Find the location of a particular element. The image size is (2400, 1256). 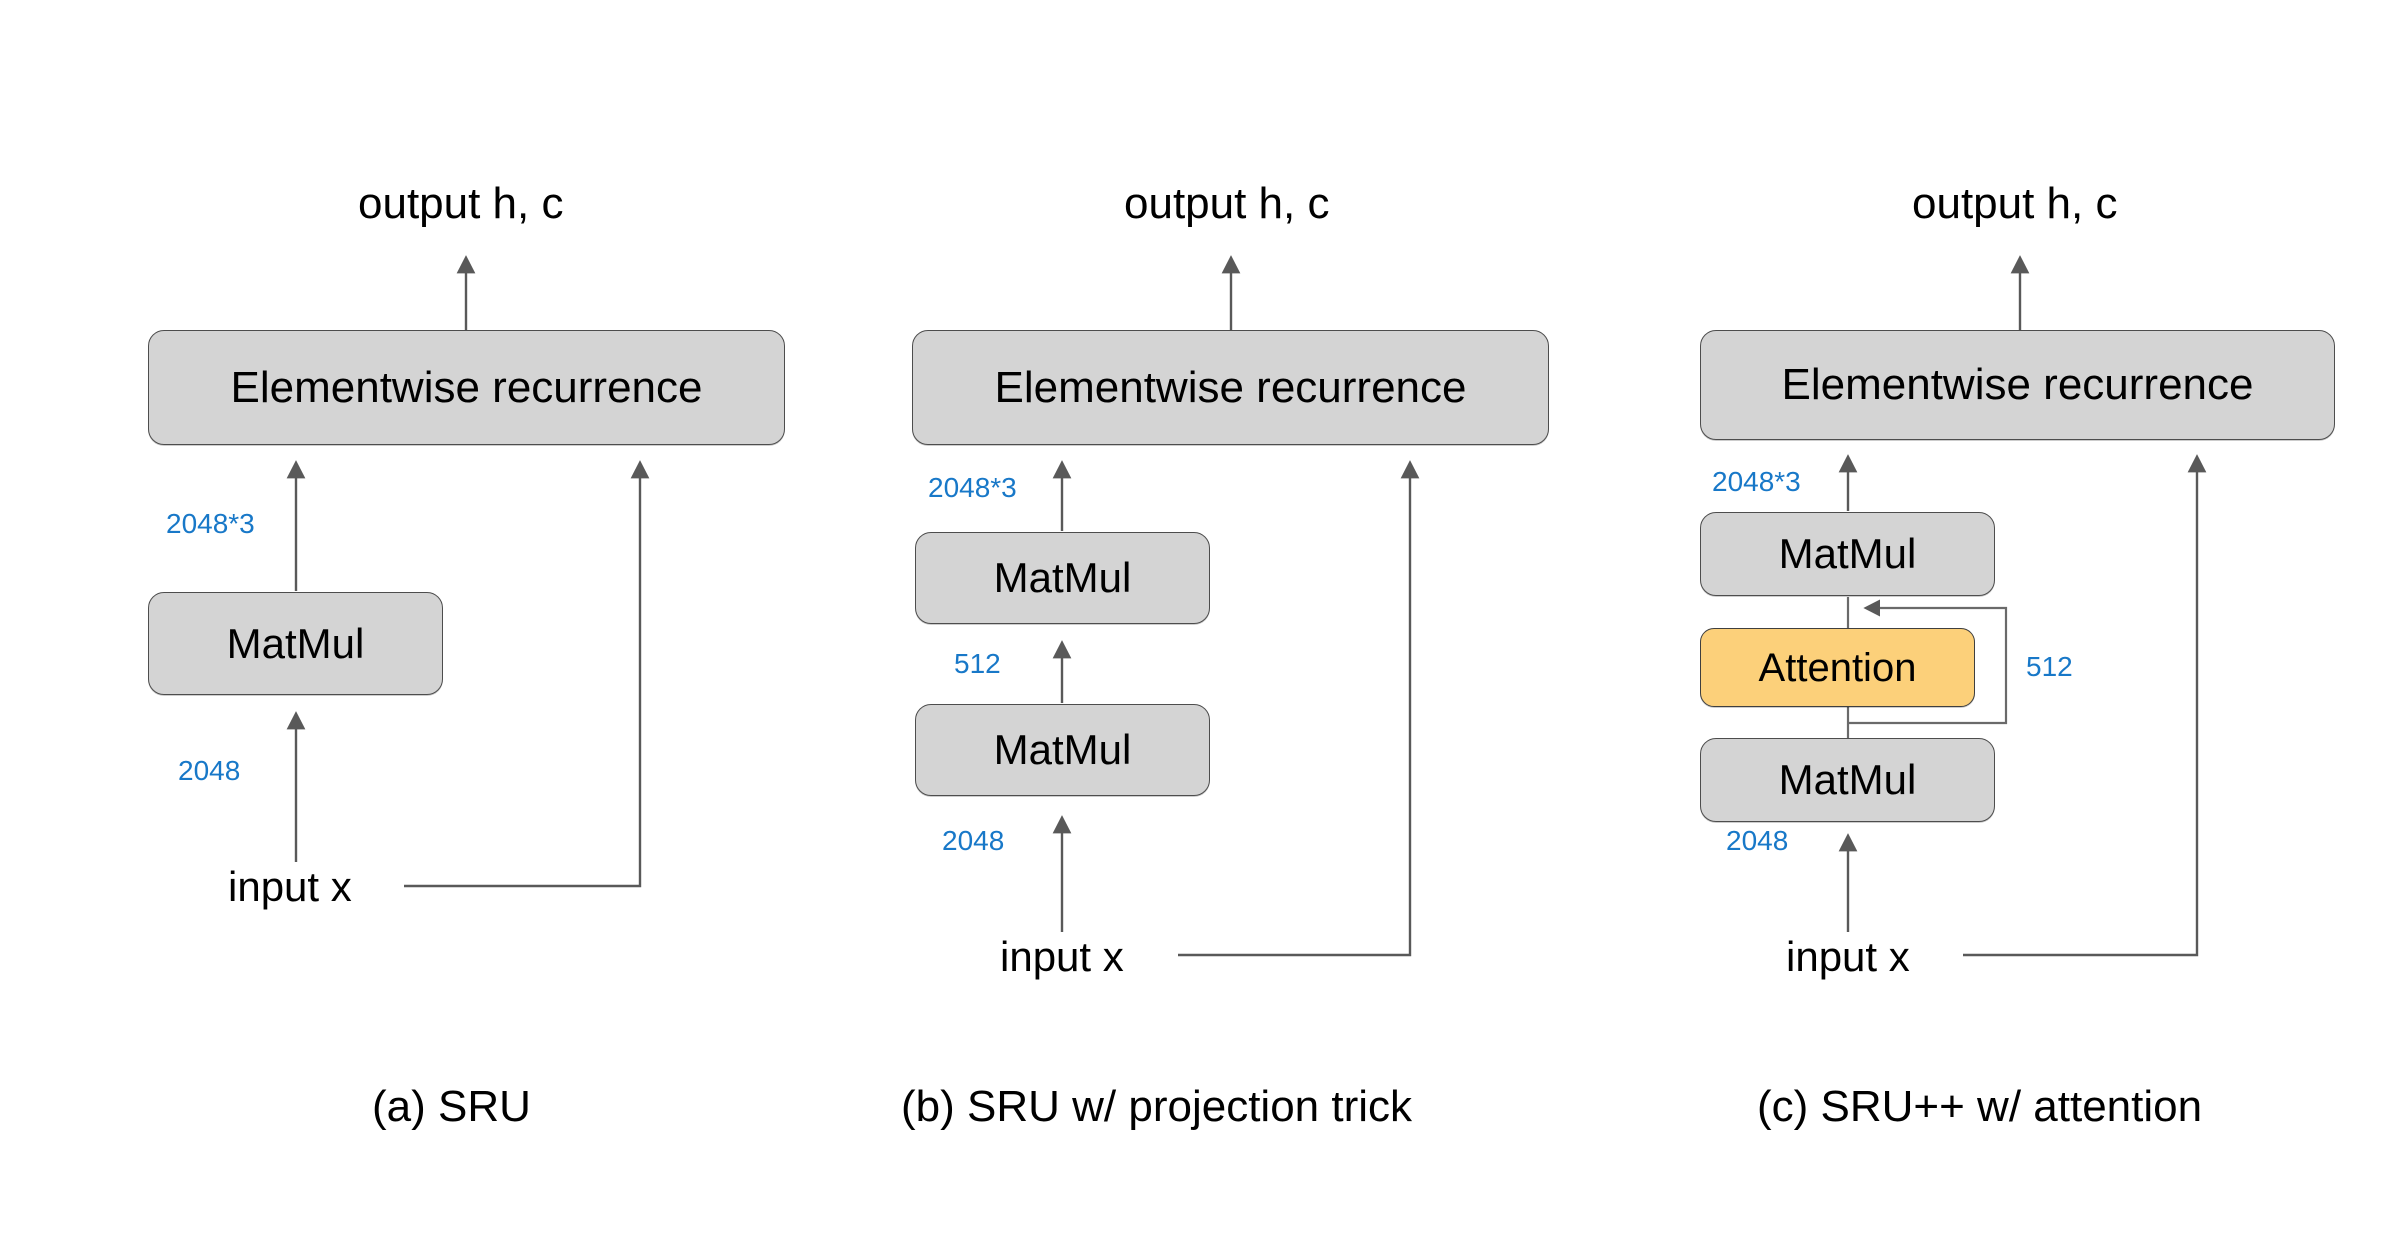

caption-c: (c) SRU++ w/ attention is located at coordinates (1980, 1106).